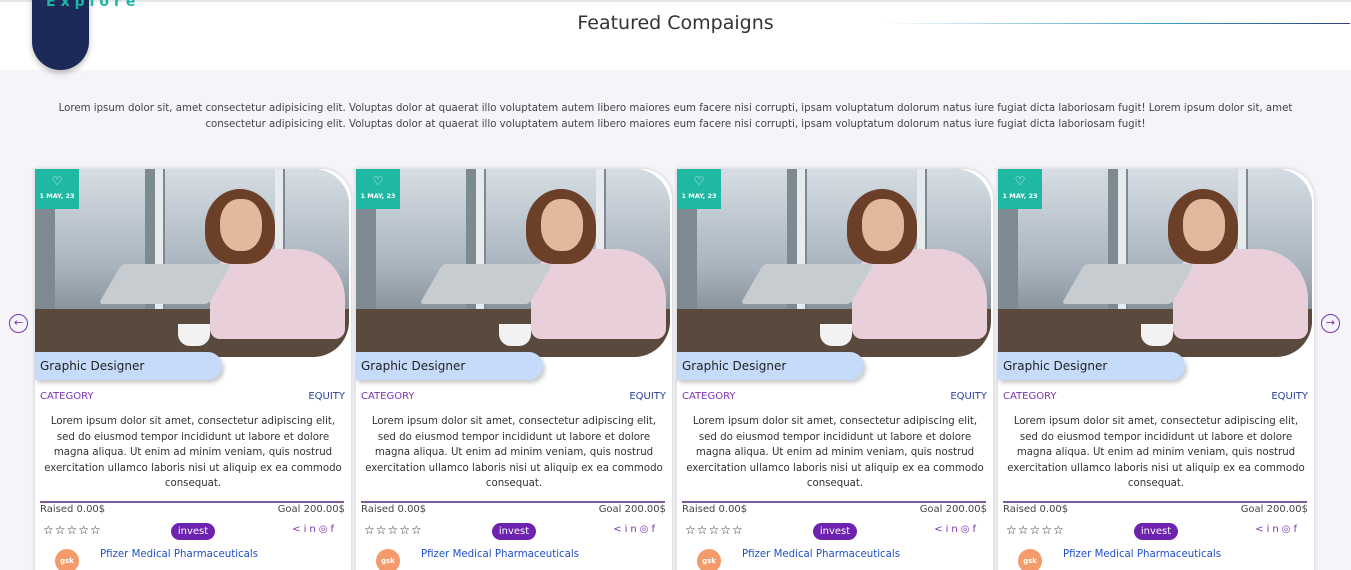 This screenshot has width=1351, height=570. What do you see at coordinates (1115, 23) in the screenshot?
I see `title-decoration-line` at bounding box center [1115, 23].